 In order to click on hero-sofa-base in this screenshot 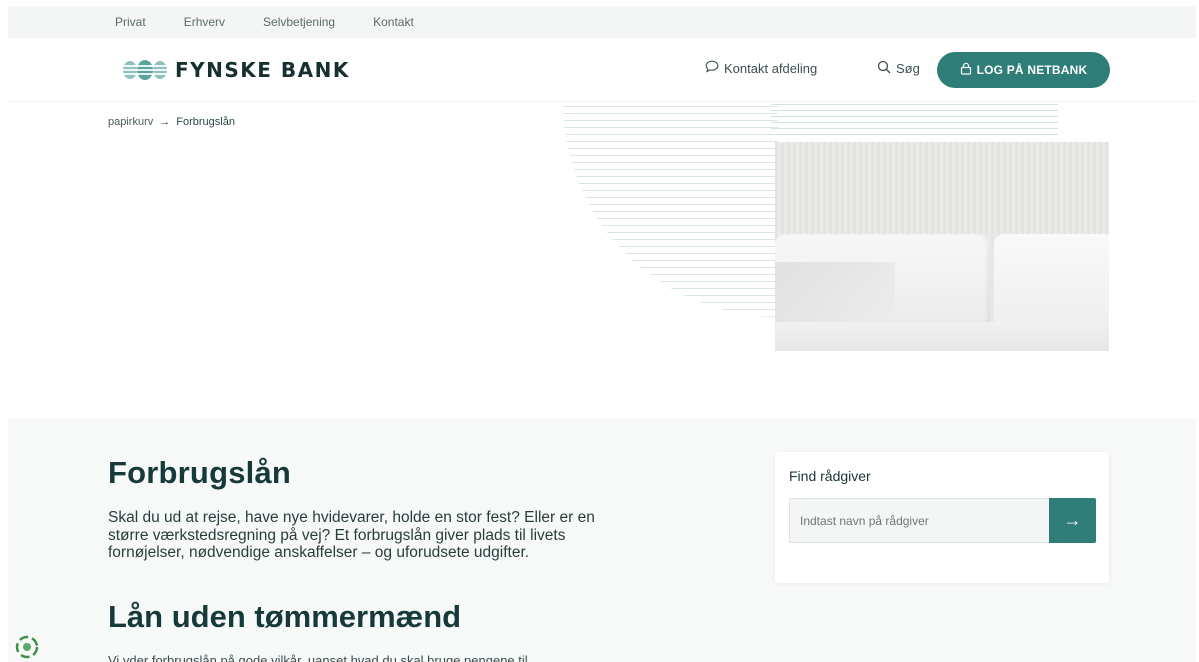, I will do `click(942, 336)`.